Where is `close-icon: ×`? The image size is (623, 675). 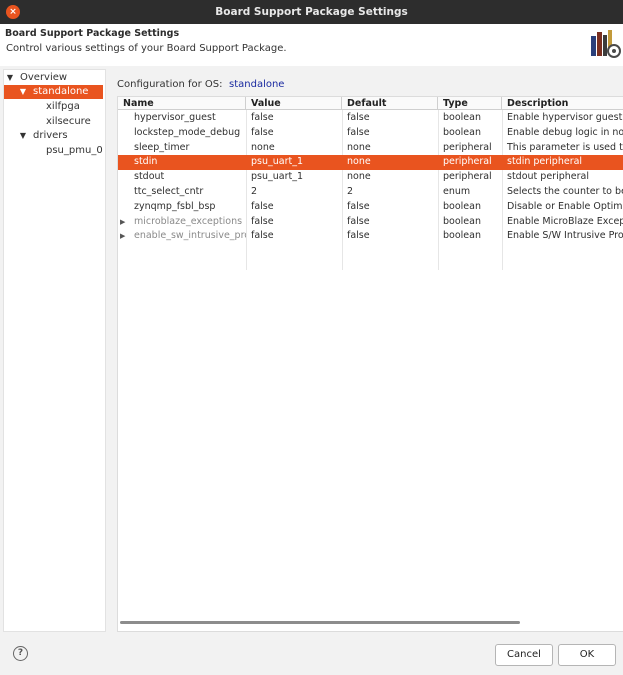
close-icon: × is located at coordinates (13, 12).